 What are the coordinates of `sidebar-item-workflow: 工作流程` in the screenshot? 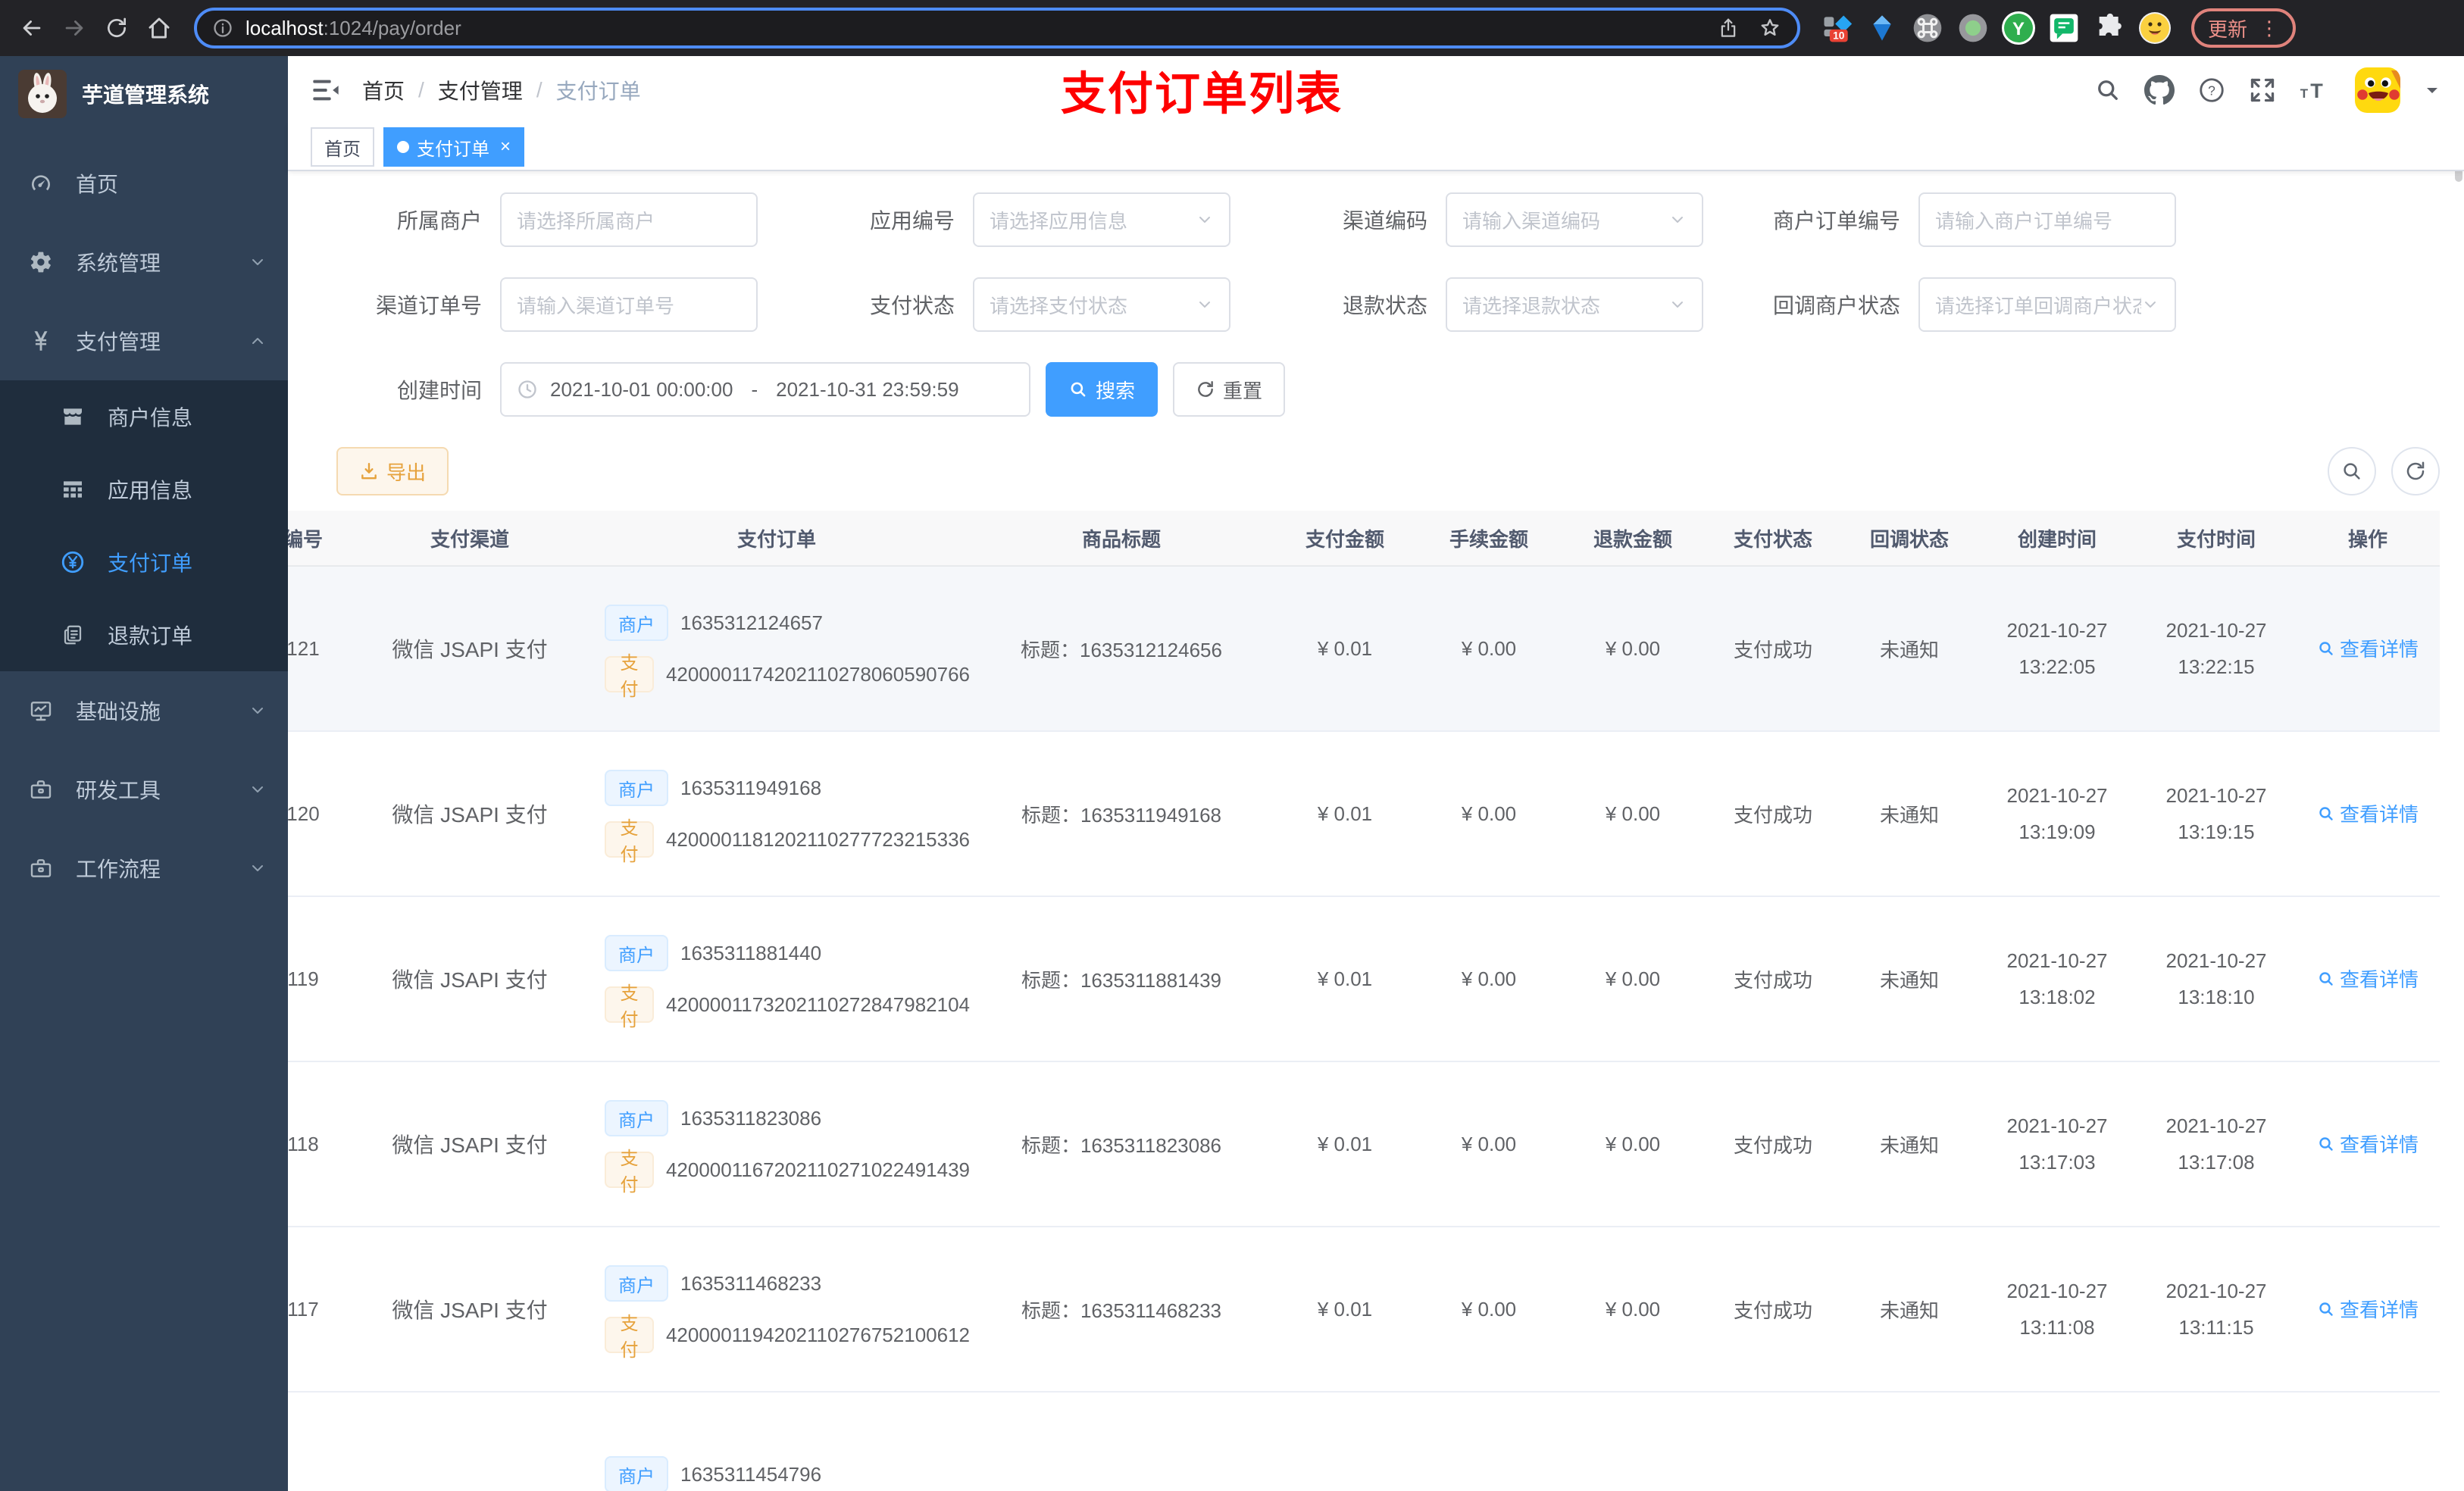 It's located at (144, 868).